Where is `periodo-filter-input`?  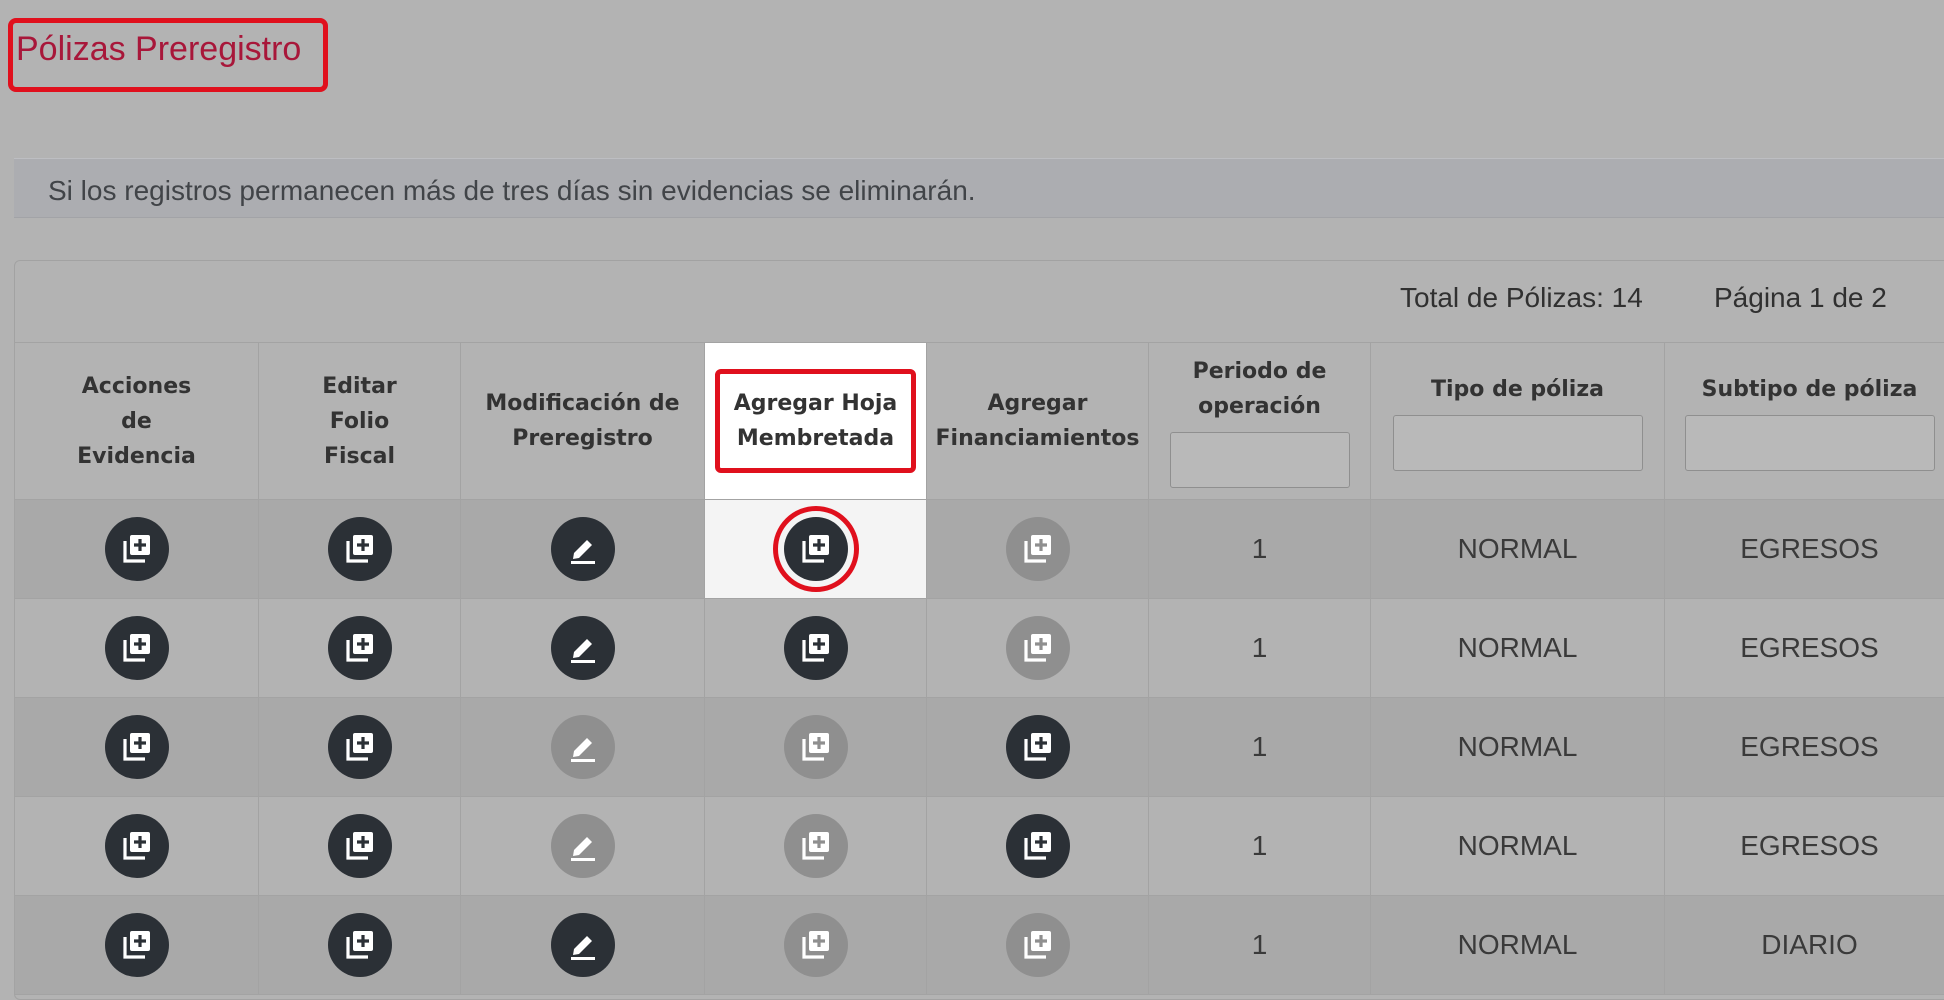
periodo-filter-input is located at coordinates (1260, 460).